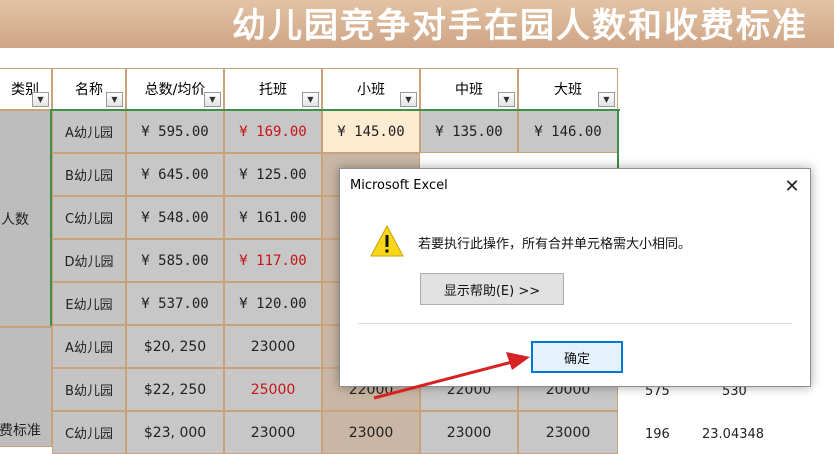 The image size is (834, 454). I want to click on total-cell: $23, 000, so click(175, 432).